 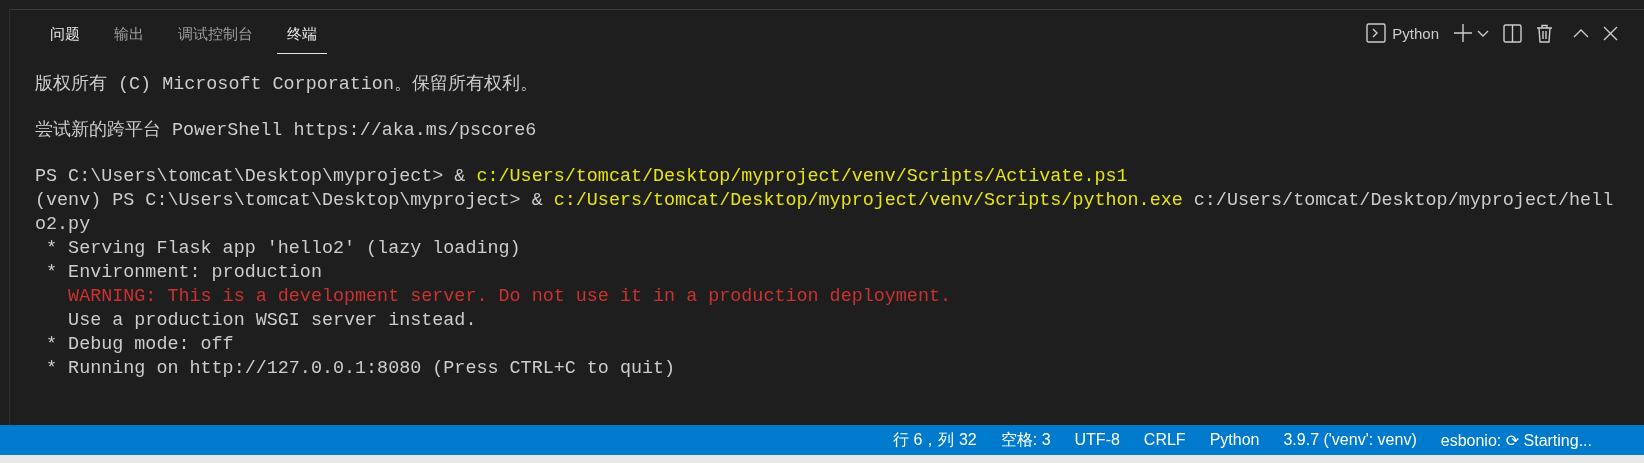 I want to click on terminal-text: PS C:\Users\tomcat\Desktop\myproject> &, so click(x=251, y=176).